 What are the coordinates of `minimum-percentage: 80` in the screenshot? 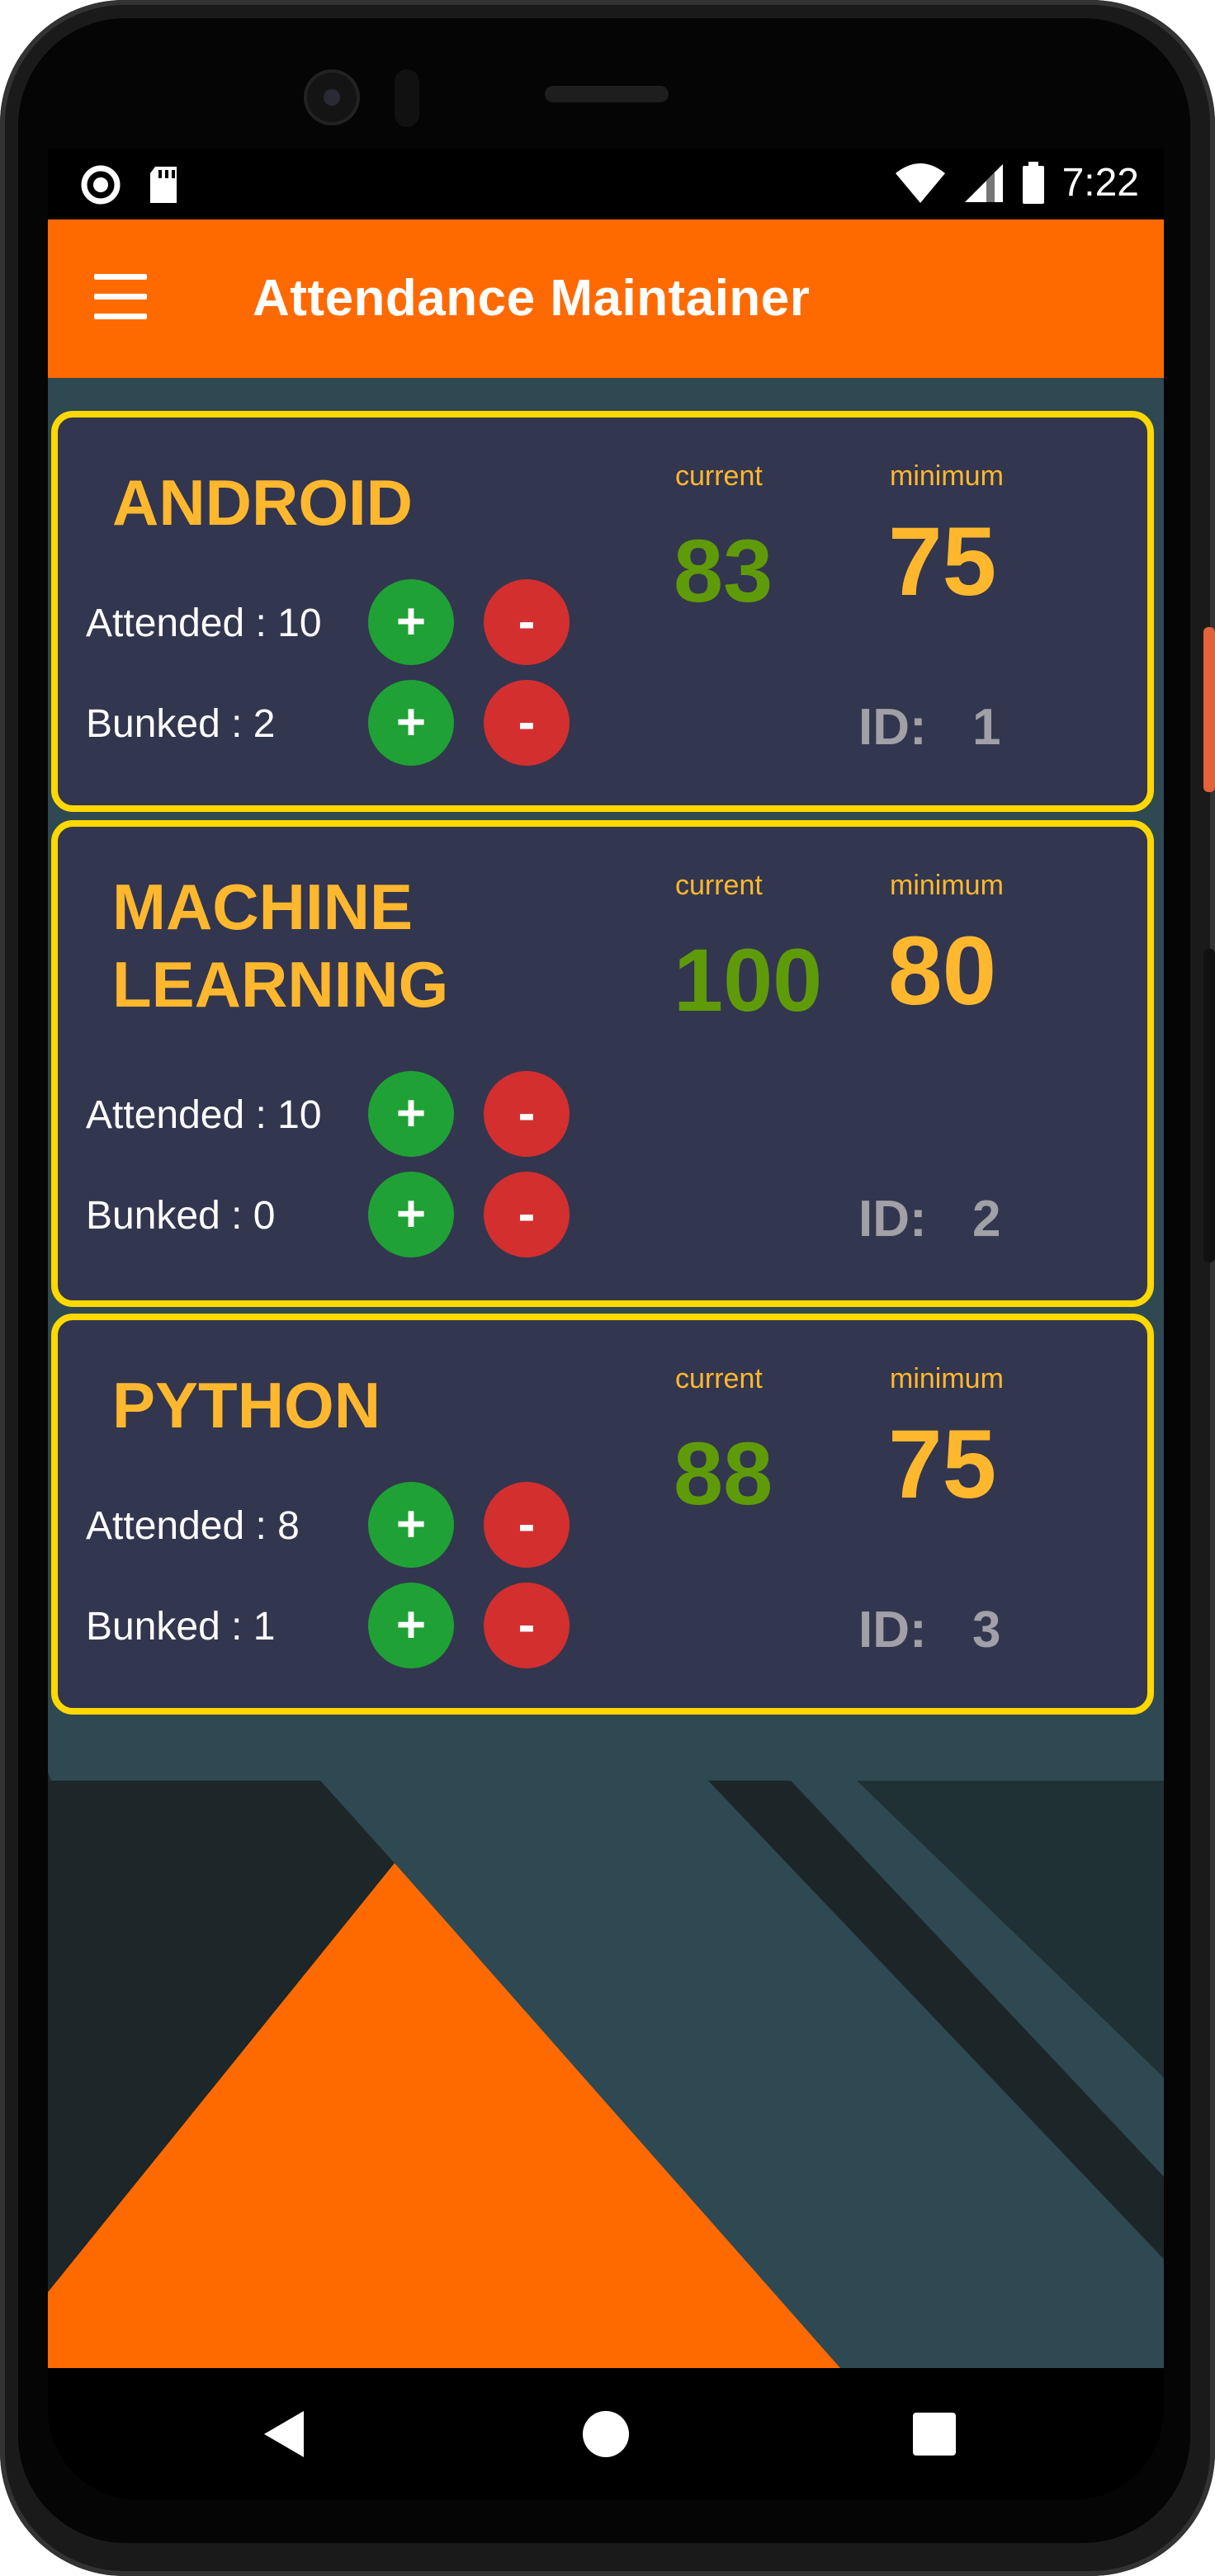 It's located at (942, 972).